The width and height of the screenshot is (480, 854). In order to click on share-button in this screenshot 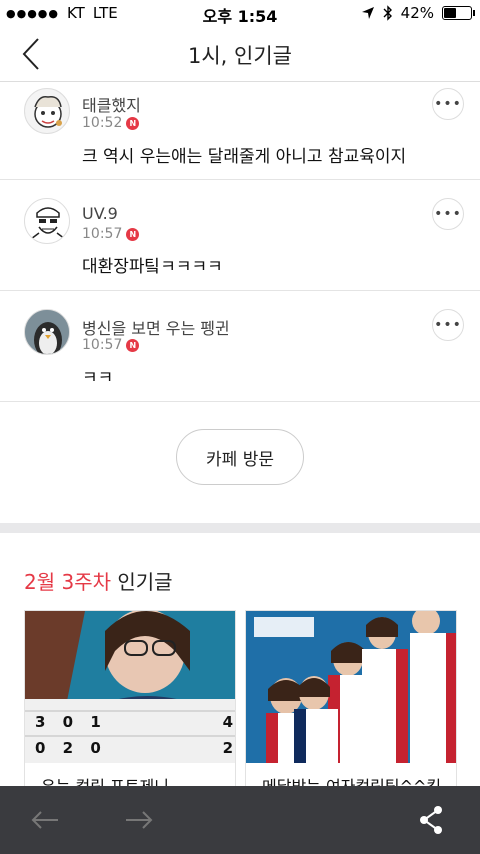, I will do `click(431, 820)`.